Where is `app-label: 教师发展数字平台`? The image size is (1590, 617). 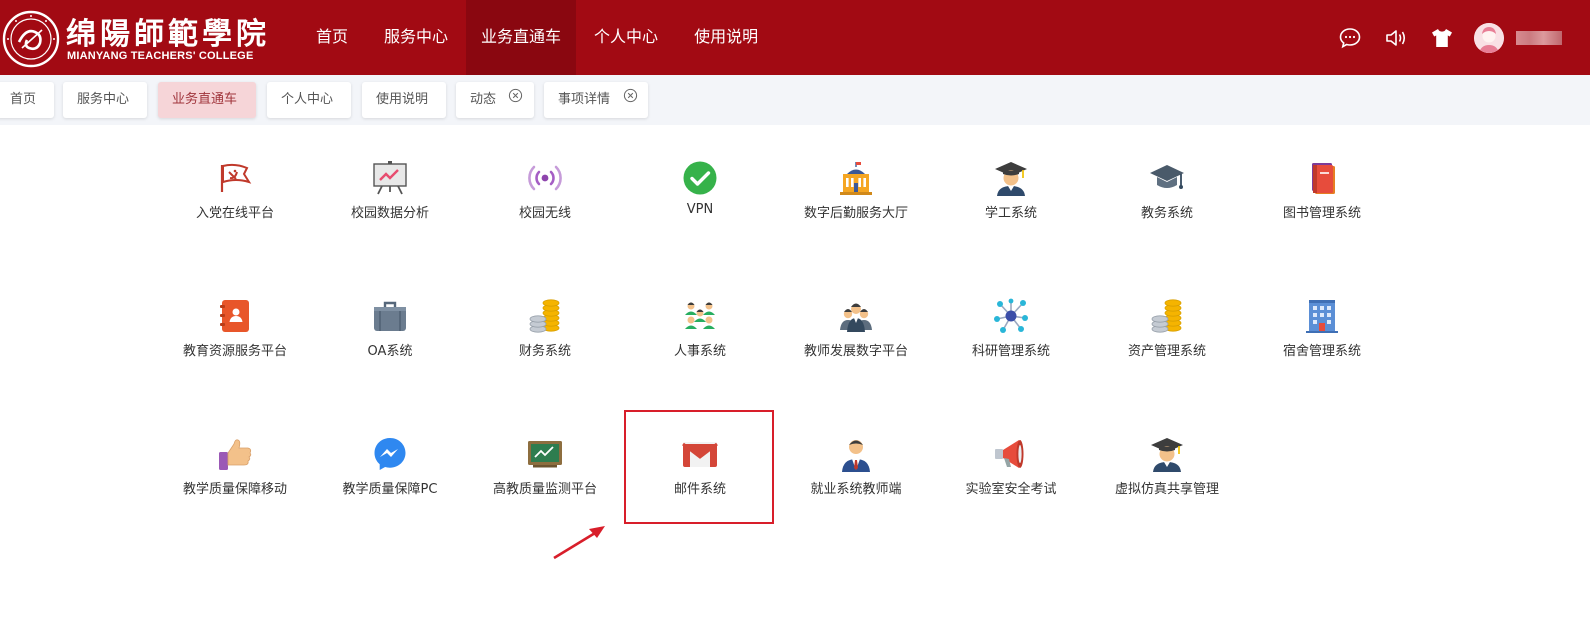 app-label: 教师发展数字平台 is located at coordinates (855, 351).